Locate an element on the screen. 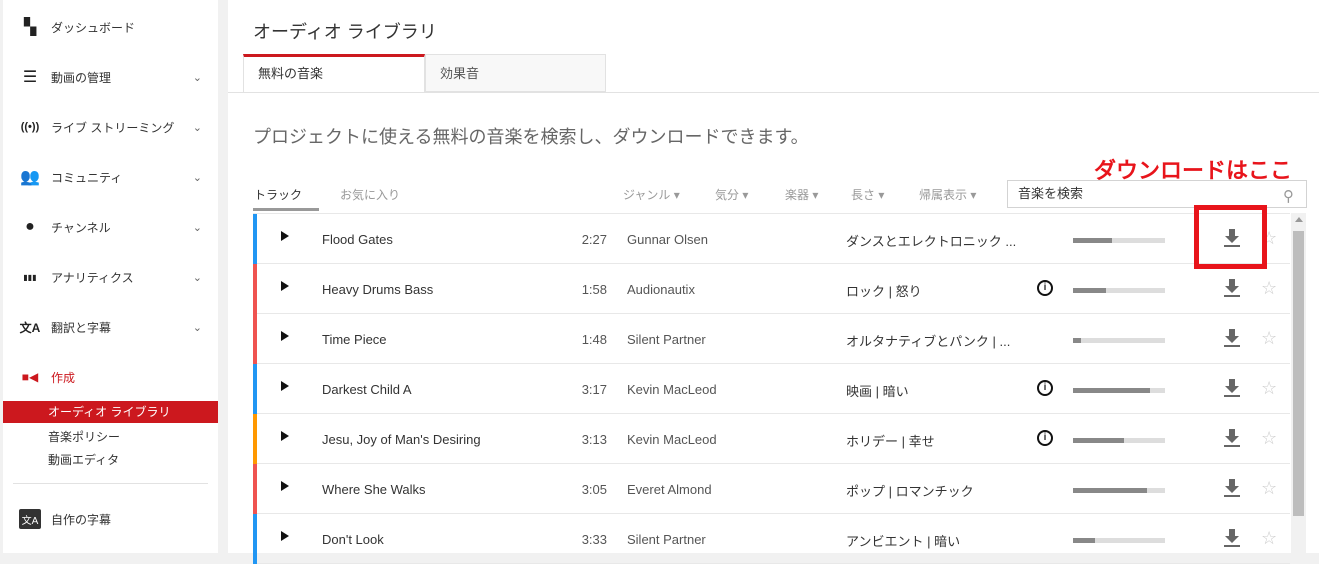 The image size is (1319, 564). sidebar-item-4: ● チャンネル ⌄ is located at coordinates (110, 227).